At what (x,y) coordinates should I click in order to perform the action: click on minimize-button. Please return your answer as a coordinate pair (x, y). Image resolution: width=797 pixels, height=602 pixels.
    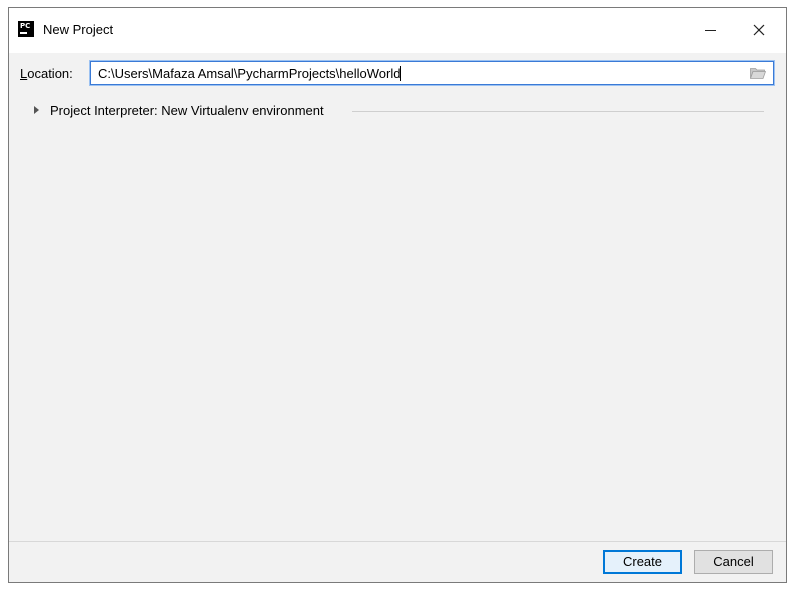
    Looking at the image, I should click on (710, 30).